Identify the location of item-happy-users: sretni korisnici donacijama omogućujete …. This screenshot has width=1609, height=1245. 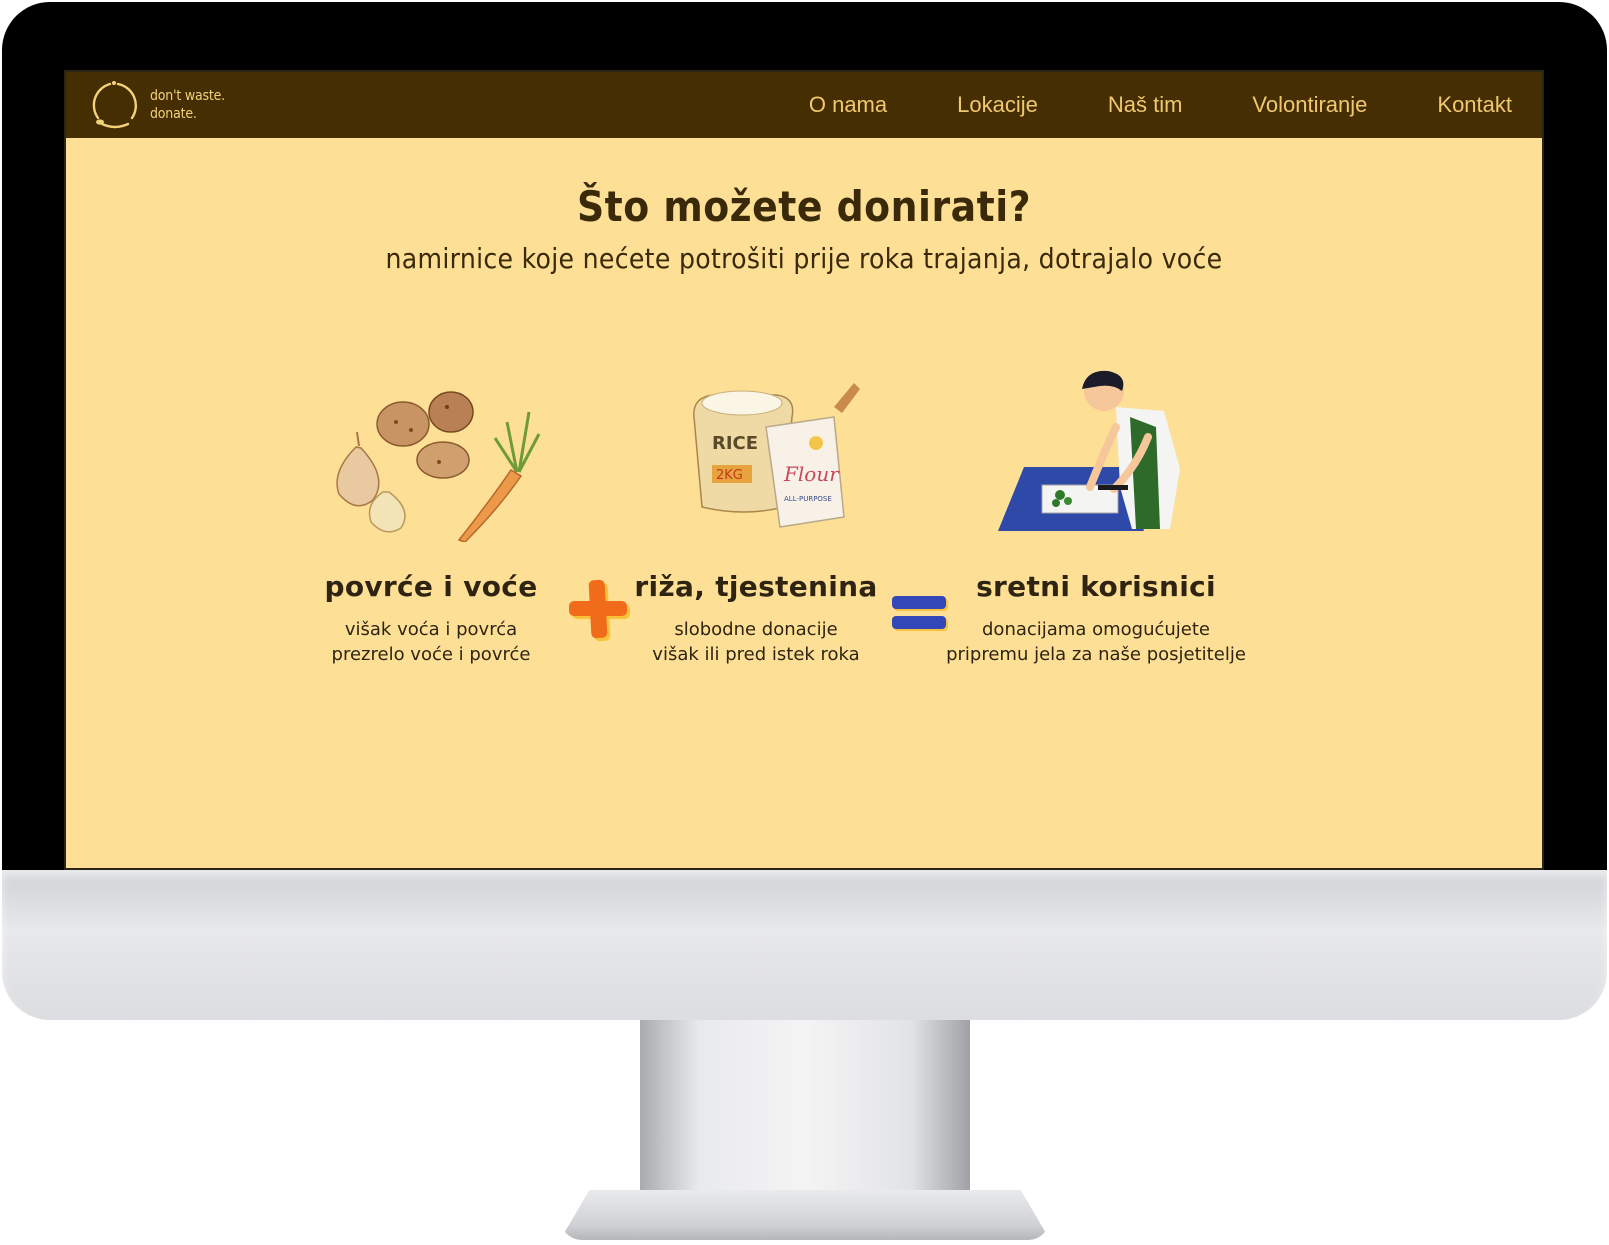
(1096, 618).